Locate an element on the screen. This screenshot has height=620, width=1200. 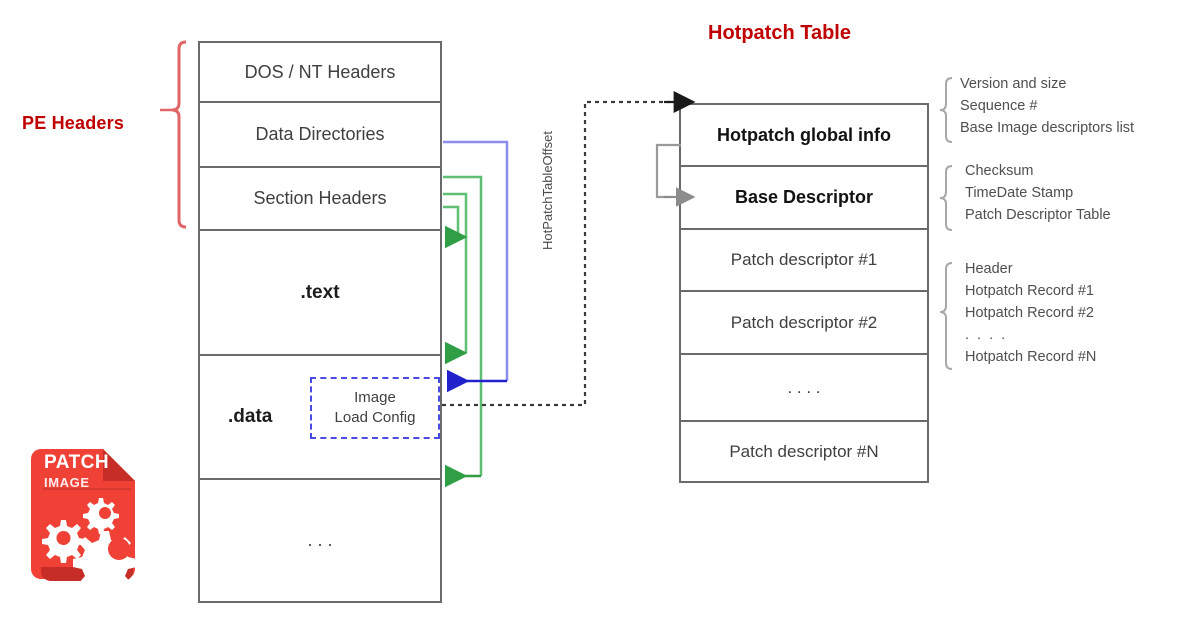
data-directory-to-load-config-arrow is located at coordinates (476, 260).